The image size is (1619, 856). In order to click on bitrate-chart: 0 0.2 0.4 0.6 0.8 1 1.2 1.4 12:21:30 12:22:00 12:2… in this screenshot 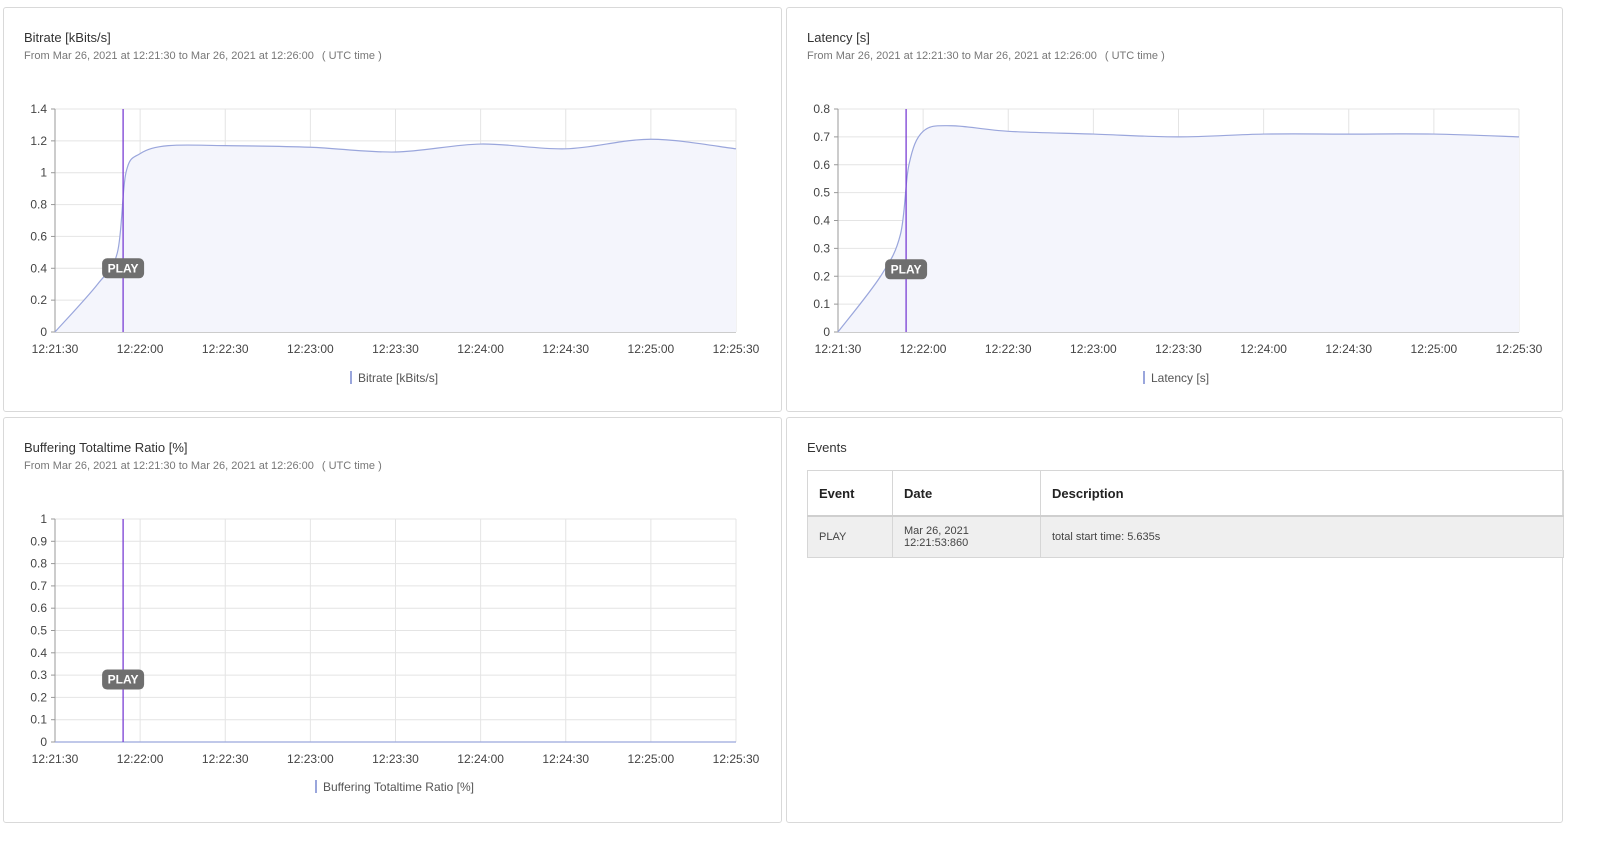, I will do `click(395, 229)`.